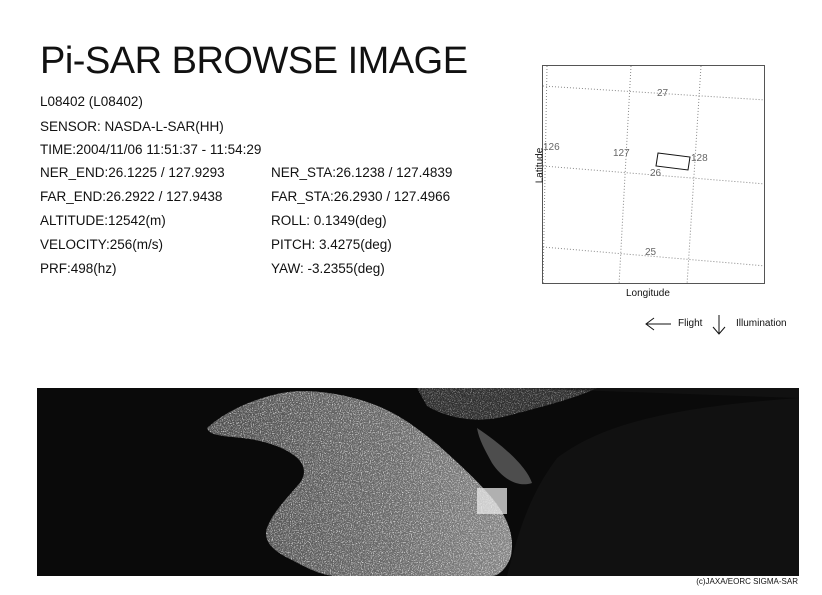 The image size is (822, 595). What do you see at coordinates (621, 153) in the screenshot?
I see `lon-label-127: 127` at bounding box center [621, 153].